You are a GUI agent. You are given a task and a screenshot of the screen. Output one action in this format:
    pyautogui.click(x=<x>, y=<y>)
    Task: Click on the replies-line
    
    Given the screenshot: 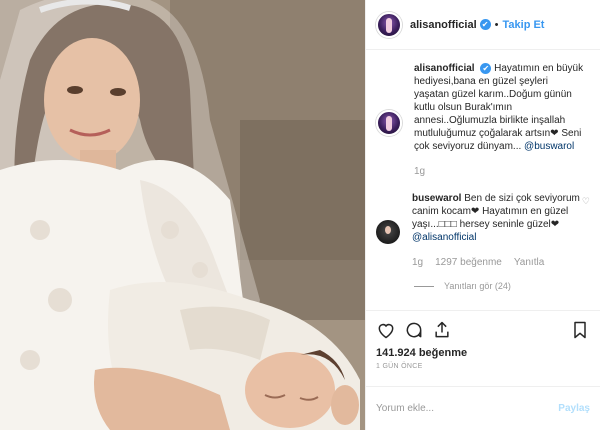 What is the action you would take?
    pyautogui.click(x=424, y=286)
    